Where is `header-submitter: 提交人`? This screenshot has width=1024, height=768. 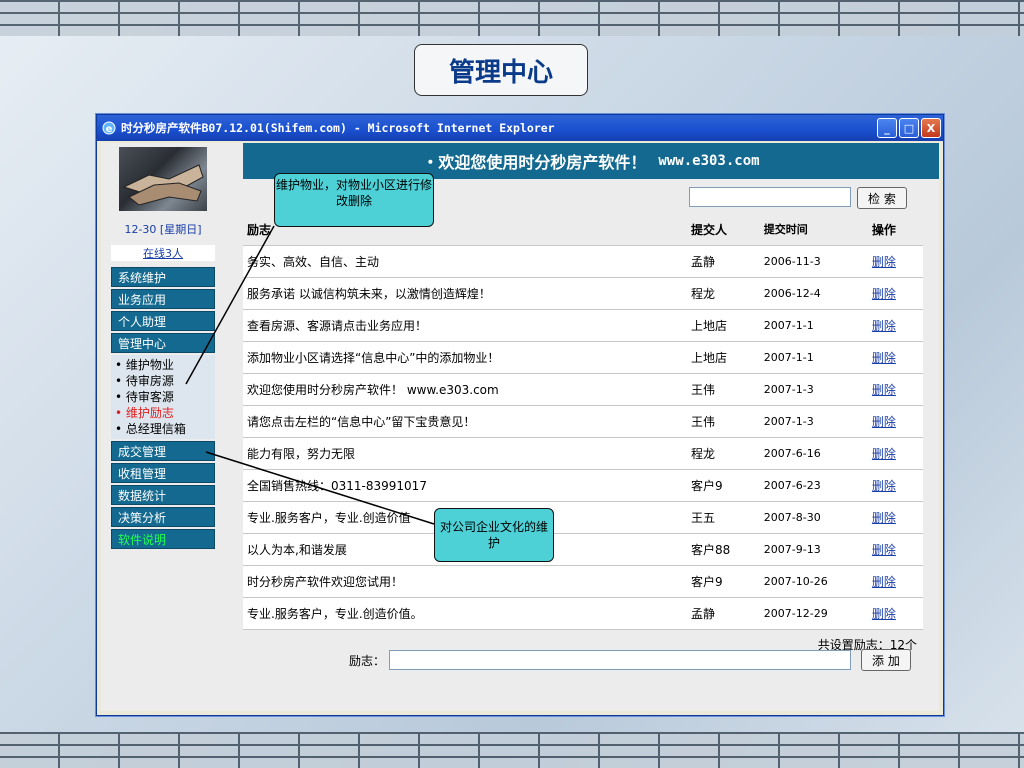
header-submitter: 提交人 is located at coordinates (709, 229).